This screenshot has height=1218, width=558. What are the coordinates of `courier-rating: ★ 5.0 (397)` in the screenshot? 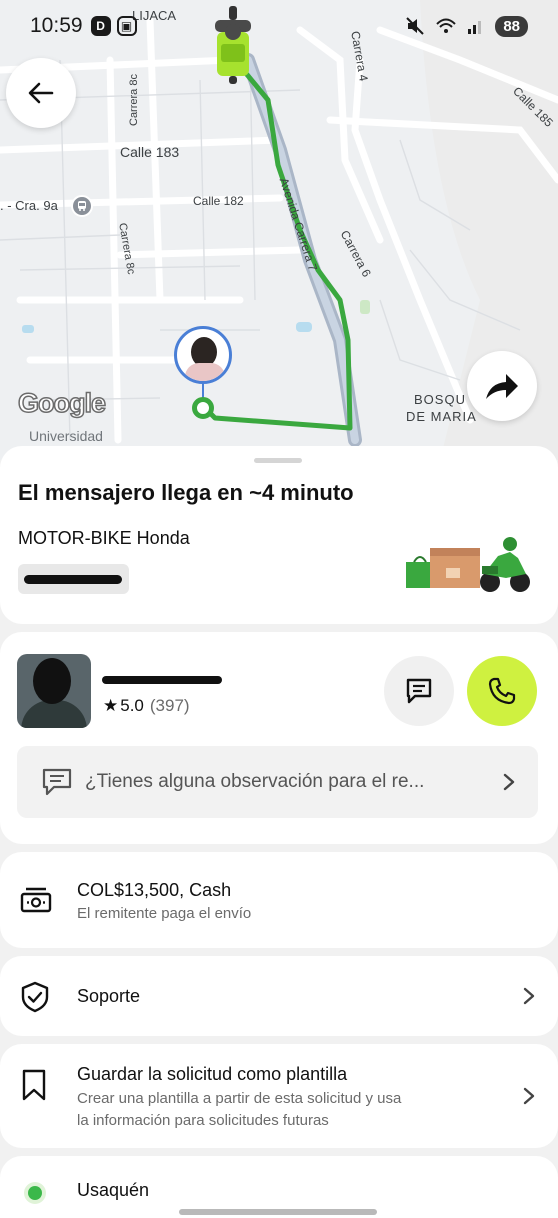 It's located at (146, 706).